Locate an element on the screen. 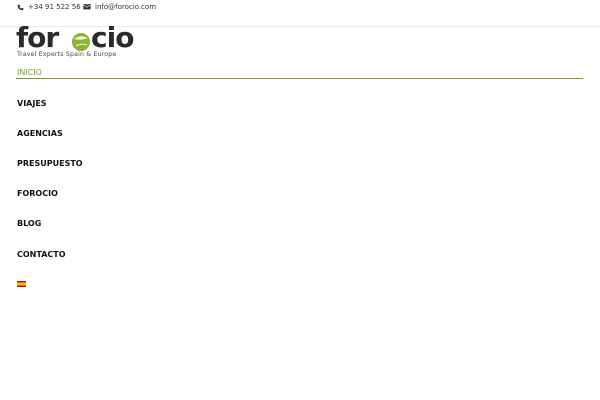 The width and height of the screenshot is (600, 400). email-address: info@forocio.com is located at coordinates (125, 7).